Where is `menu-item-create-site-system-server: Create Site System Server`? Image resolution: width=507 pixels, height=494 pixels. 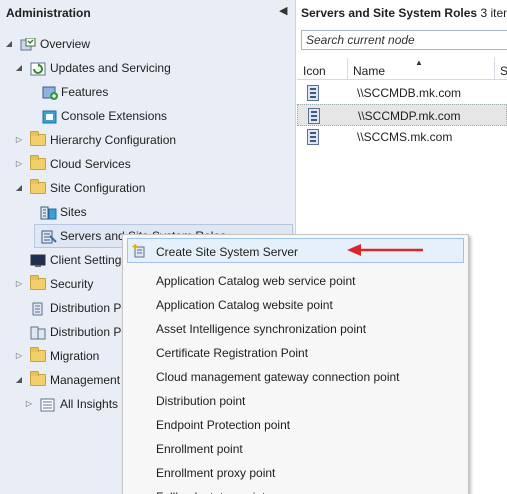
menu-item-create-site-system-server: Create Site System Server is located at coordinates (227, 252).